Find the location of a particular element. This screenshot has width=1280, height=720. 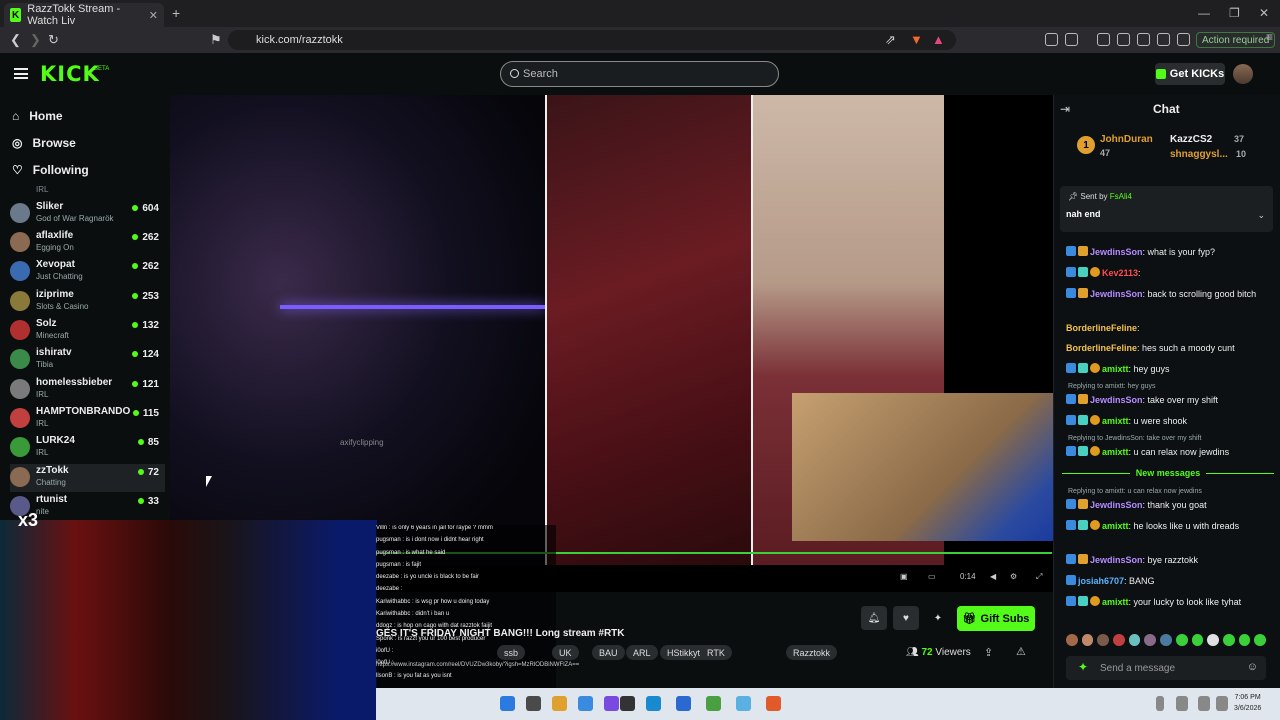

sidebar-channel: iziprime Slots & Casino 253 is located at coordinates (87, 302).